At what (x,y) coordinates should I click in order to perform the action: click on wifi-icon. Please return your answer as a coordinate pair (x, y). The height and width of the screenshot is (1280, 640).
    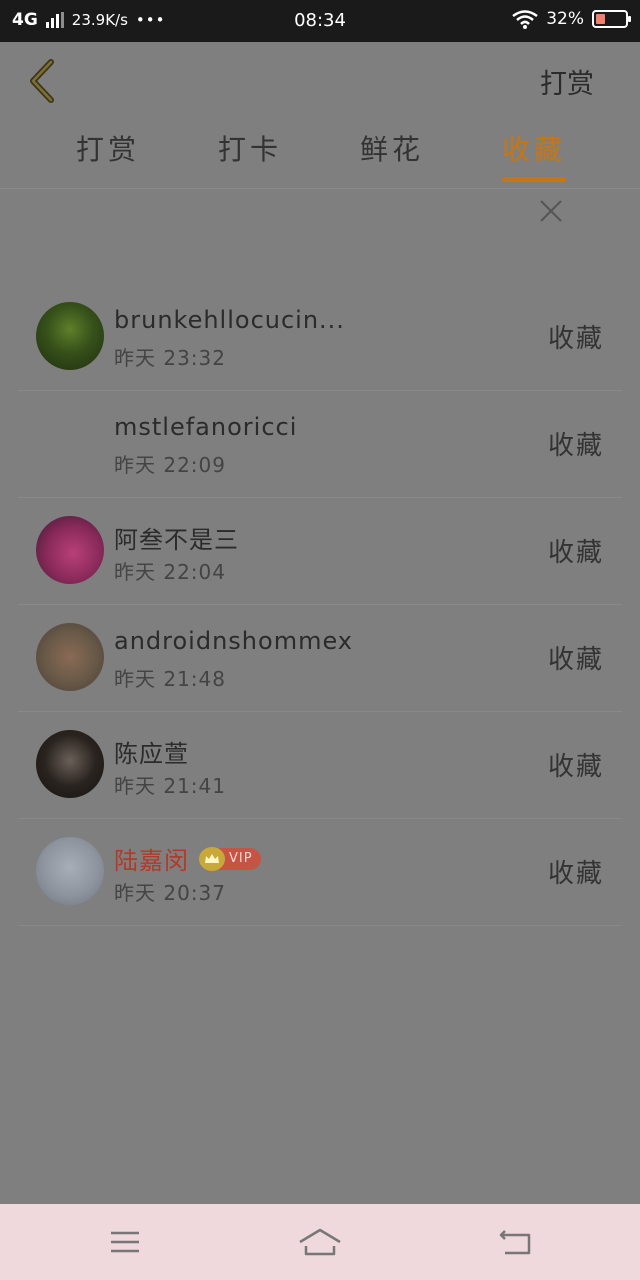
    Looking at the image, I should click on (525, 19).